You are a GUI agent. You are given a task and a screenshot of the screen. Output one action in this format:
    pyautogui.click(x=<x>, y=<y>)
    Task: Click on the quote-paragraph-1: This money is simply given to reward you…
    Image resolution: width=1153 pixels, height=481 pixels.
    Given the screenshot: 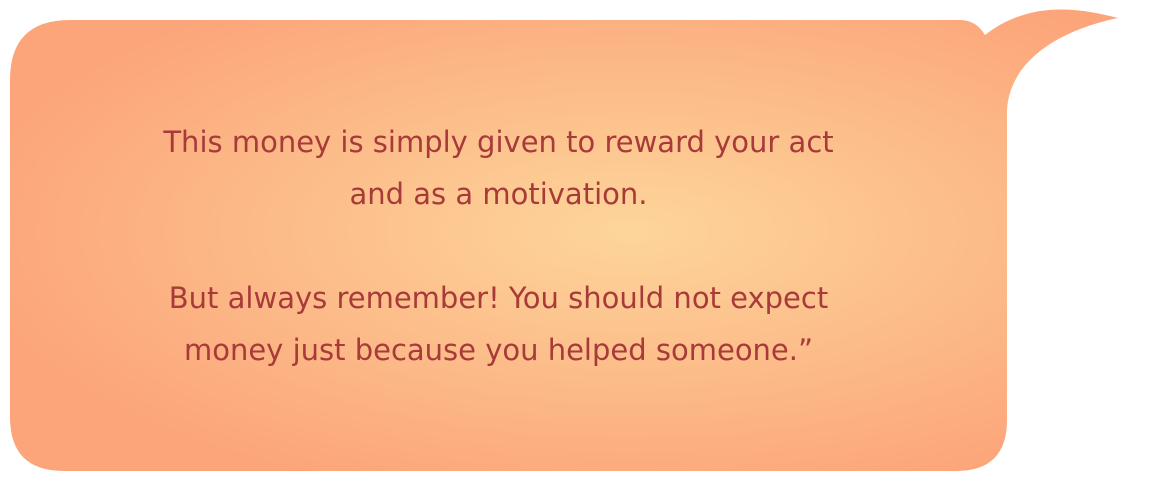 What is the action you would take?
    pyautogui.click(x=498, y=167)
    